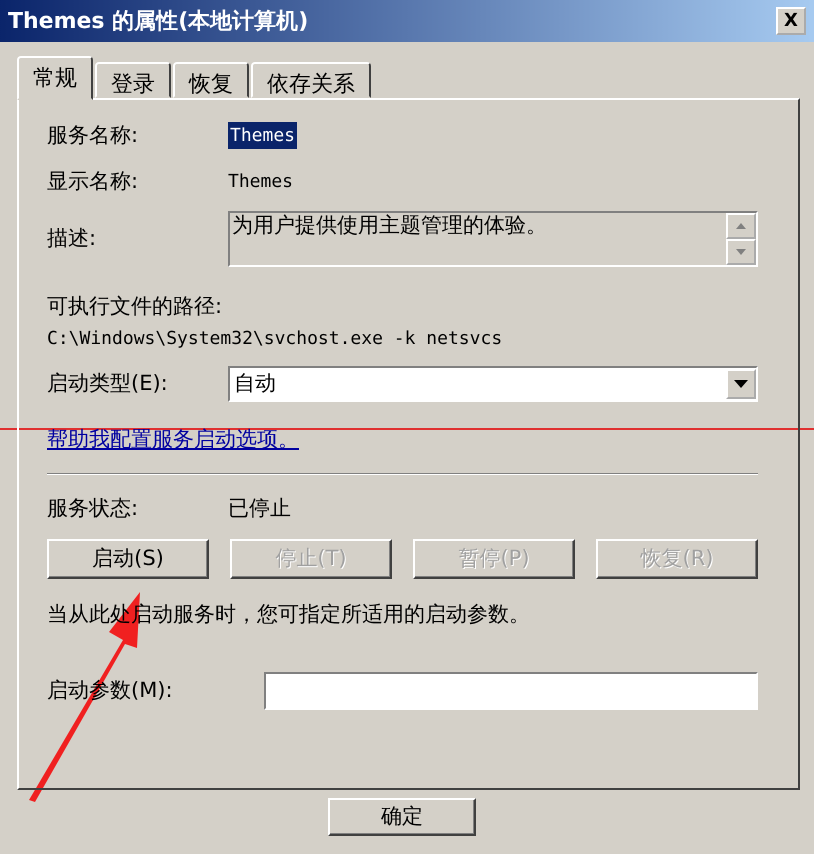 The height and width of the screenshot is (854, 814). Describe the element at coordinates (93, 135) in the screenshot. I see `field-label: 服务名称:` at that location.